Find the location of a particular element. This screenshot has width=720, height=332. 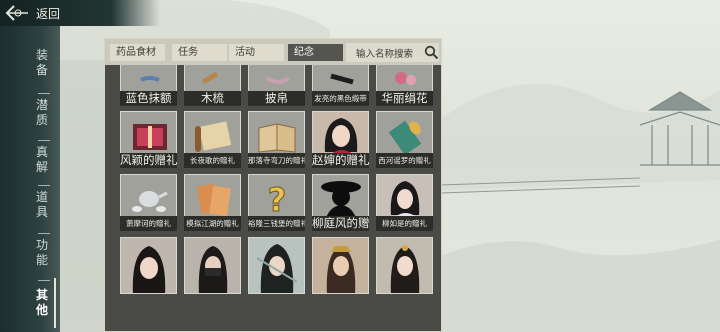

lady-portrait-icon is located at coordinates (405, 269).